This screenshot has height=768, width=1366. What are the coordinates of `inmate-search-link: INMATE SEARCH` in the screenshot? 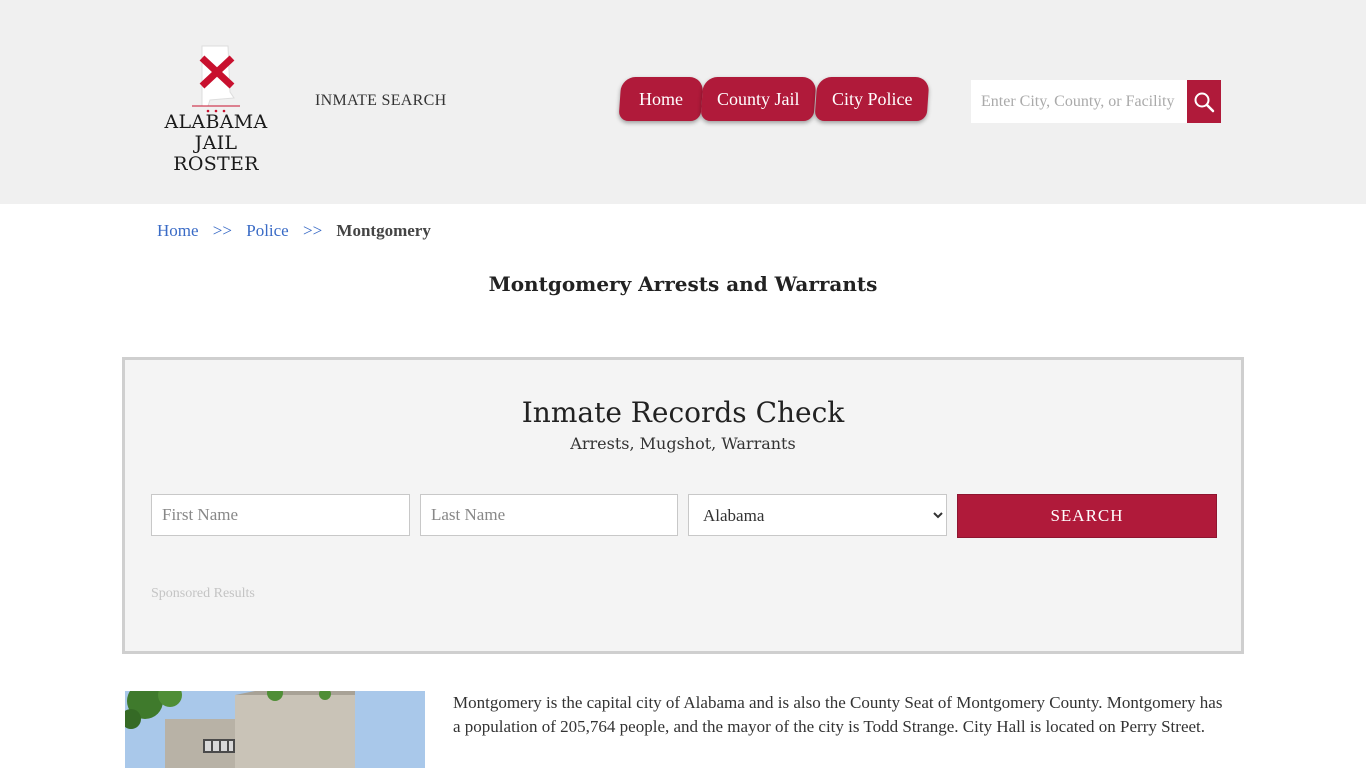 It's located at (380, 101).